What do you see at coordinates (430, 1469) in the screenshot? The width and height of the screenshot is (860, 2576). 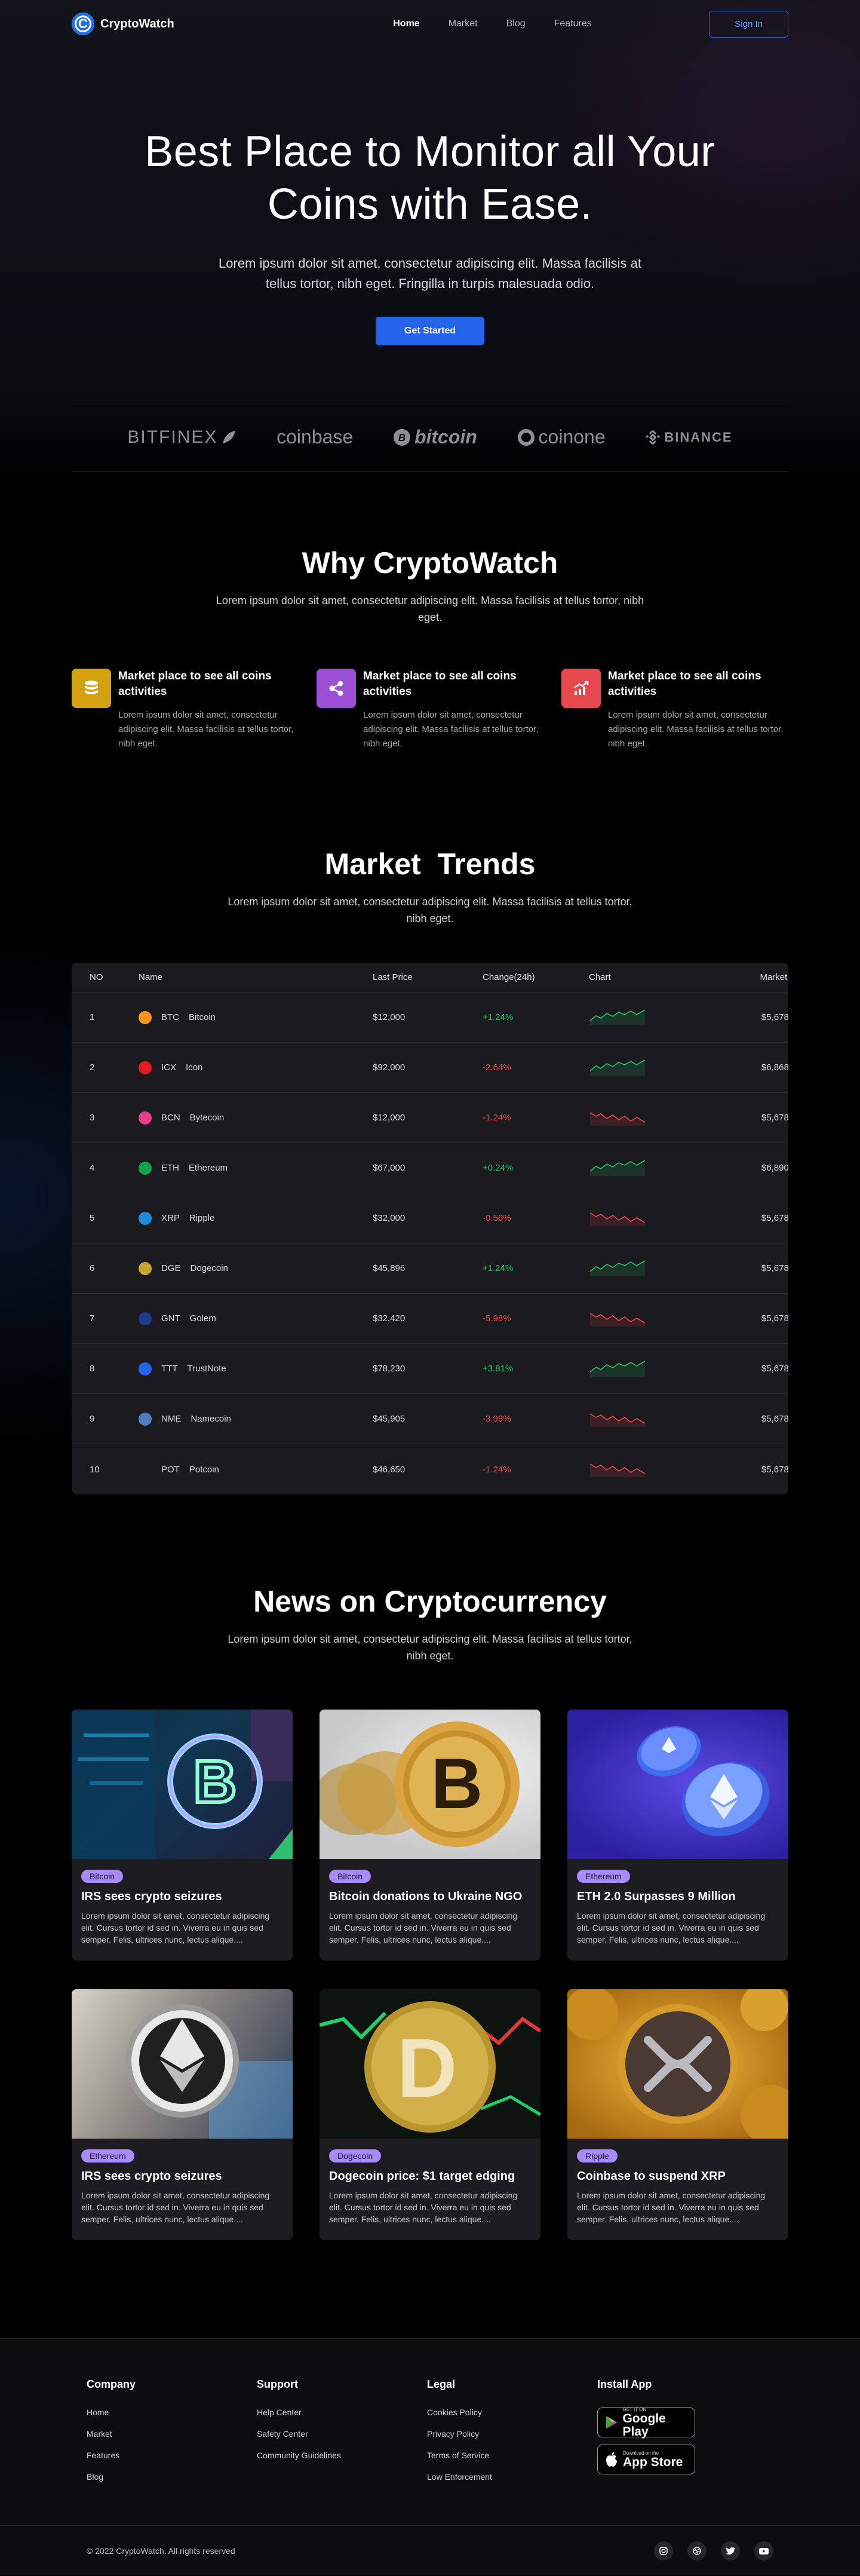 I see `table-row: 10 POT Potcoin $46,650 -1.24% $5,678,000` at bounding box center [430, 1469].